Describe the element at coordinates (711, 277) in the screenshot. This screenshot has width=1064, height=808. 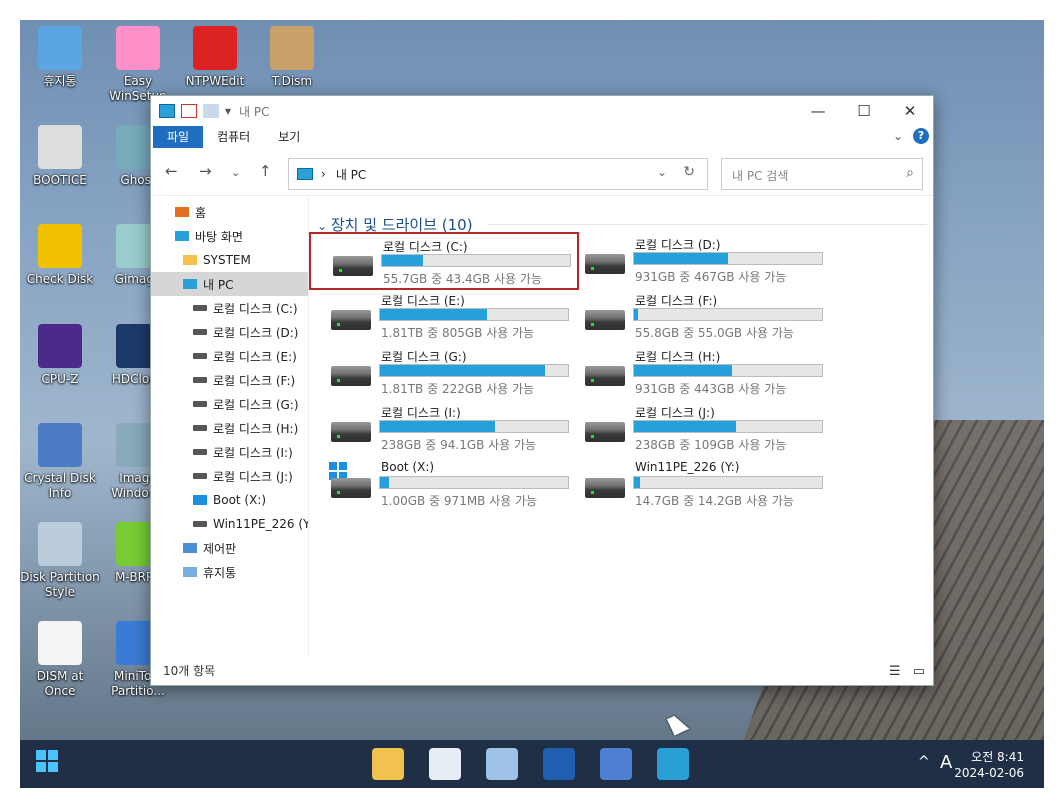
I see `drive-free-space: 931GB 중 467GB 사용 가능` at that location.